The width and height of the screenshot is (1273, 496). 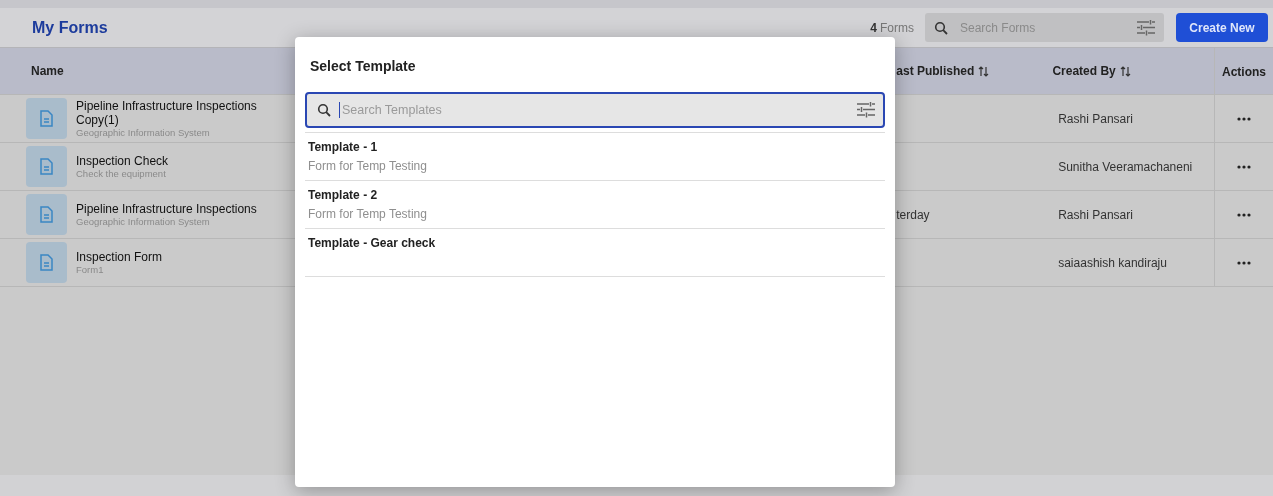 What do you see at coordinates (176, 209) in the screenshot?
I see `form-name: Pipeline Infrastructure Inspections` at bounding box center [176, 209].